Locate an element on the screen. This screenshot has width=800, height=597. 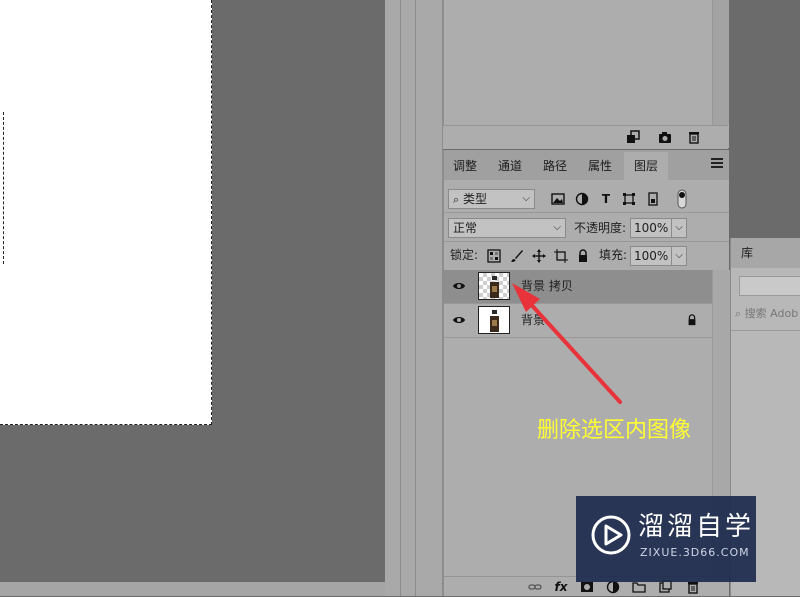
tab-adjustments: 调整 is located at coordinates (465, 166).